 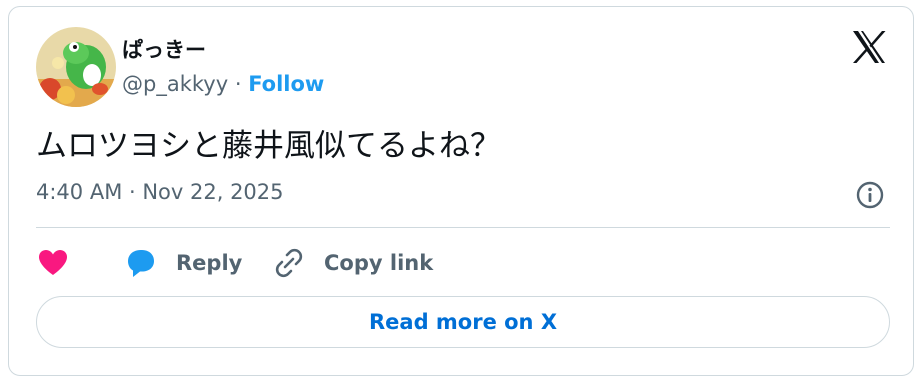 I want to click on copy-link-button: Copy link, so click(x=352, y=263).